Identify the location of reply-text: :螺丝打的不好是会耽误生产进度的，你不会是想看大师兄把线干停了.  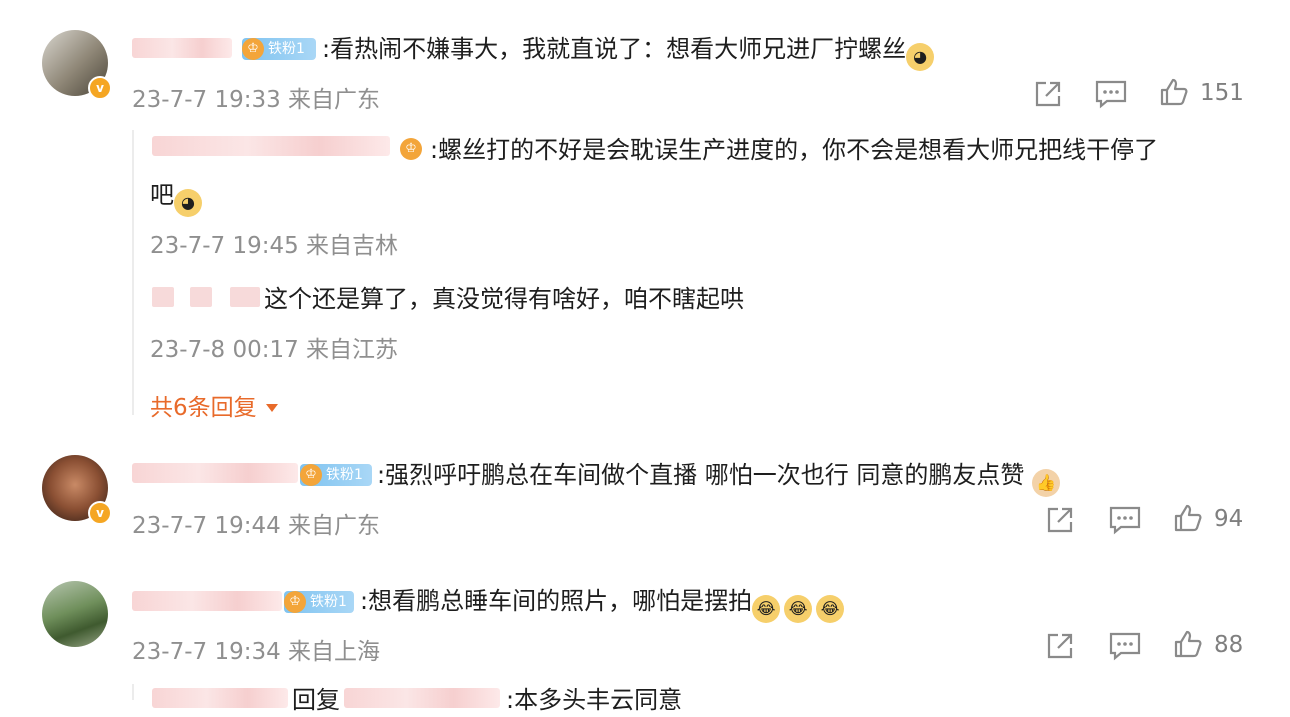
(794, 150).